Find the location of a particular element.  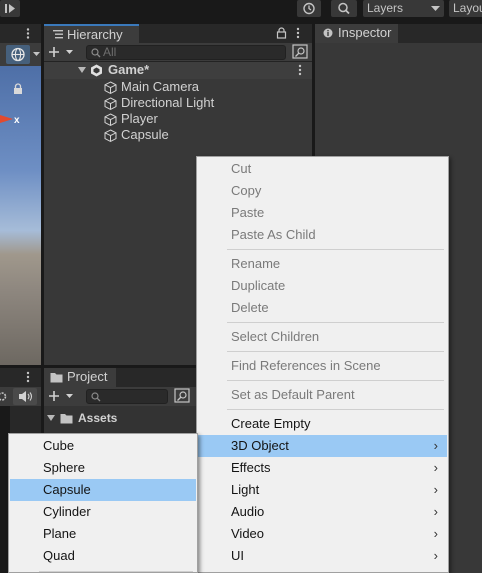

tab-project: Project is located at coordinates (80, 377).